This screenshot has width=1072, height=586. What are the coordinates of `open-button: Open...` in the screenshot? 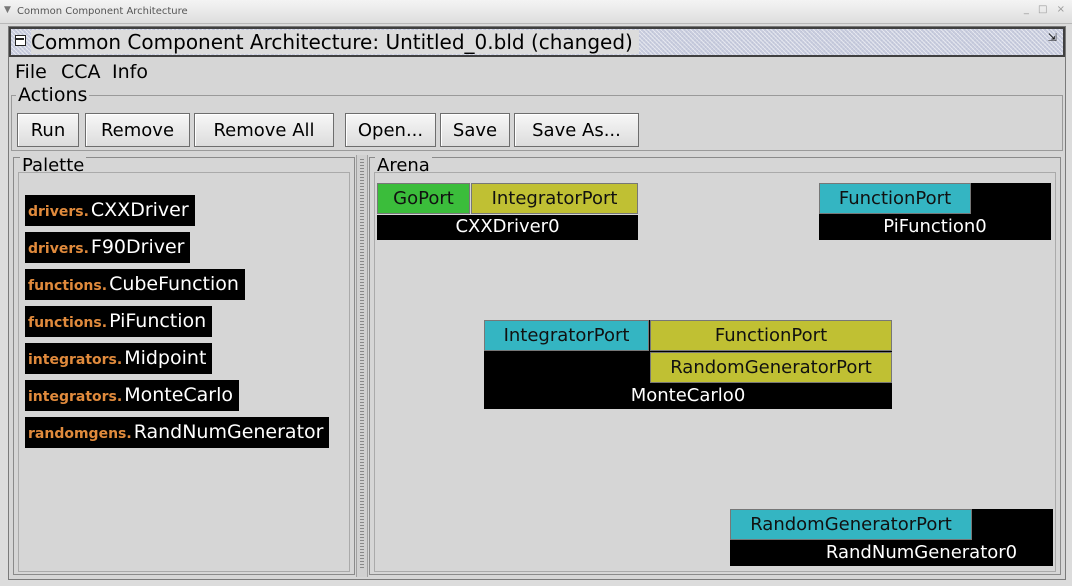 It's located at (390, 130).